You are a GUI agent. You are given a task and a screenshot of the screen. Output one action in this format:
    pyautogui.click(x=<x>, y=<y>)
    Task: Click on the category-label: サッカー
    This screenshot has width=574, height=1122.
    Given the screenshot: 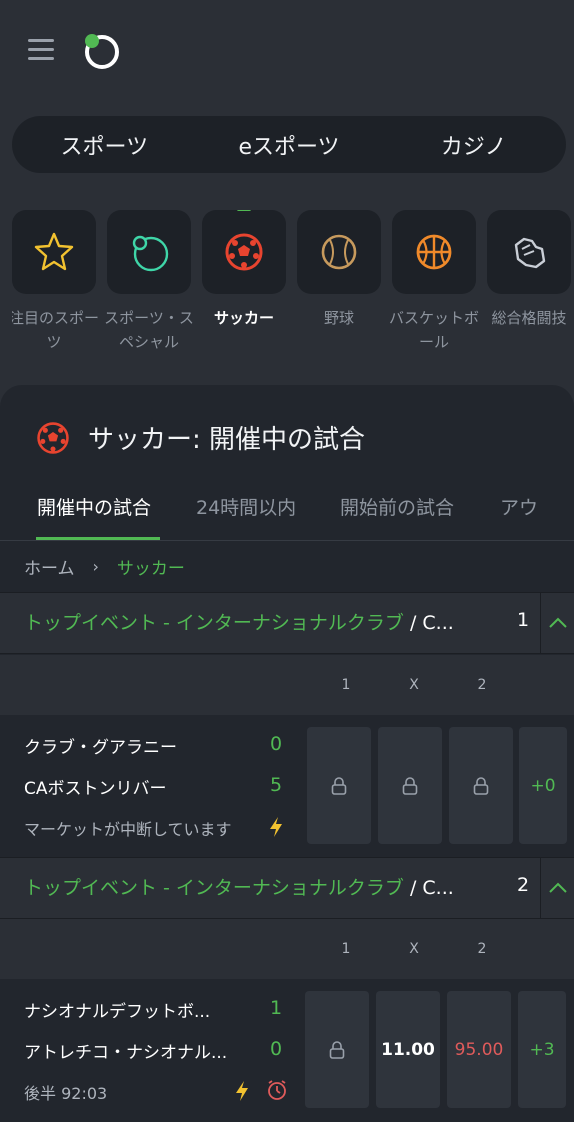 What is the action you would take?
    pyautogui.click(x=243, y=318)
    